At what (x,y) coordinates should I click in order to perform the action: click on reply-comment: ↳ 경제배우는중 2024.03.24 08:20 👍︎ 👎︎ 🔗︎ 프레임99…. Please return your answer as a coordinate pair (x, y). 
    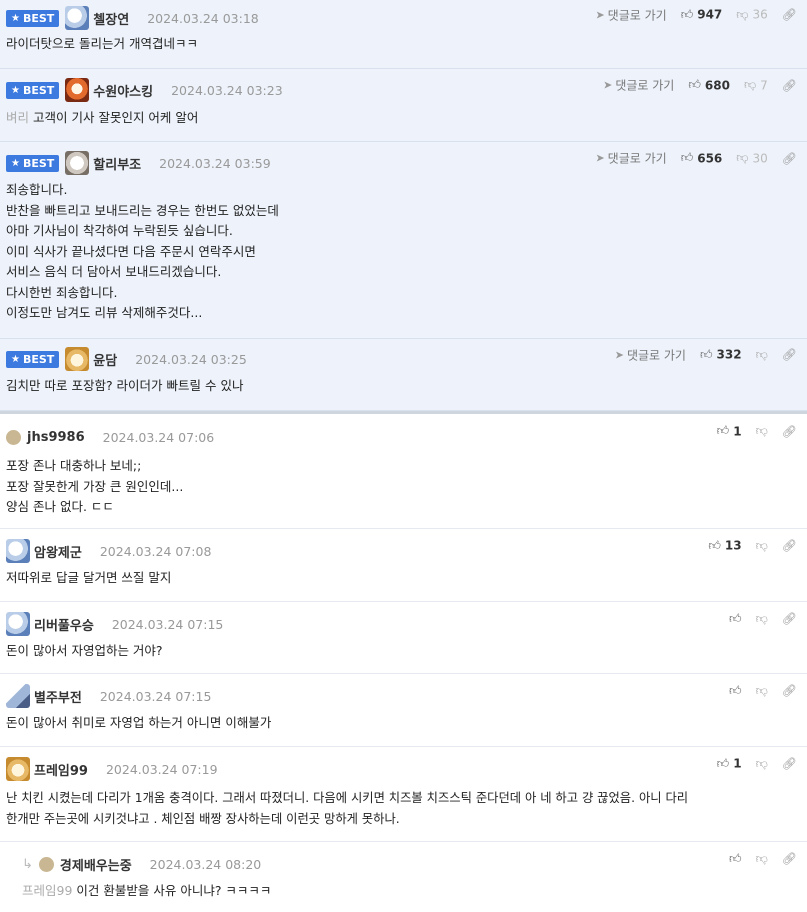
    Looking at the image, I should click on (403, 877).